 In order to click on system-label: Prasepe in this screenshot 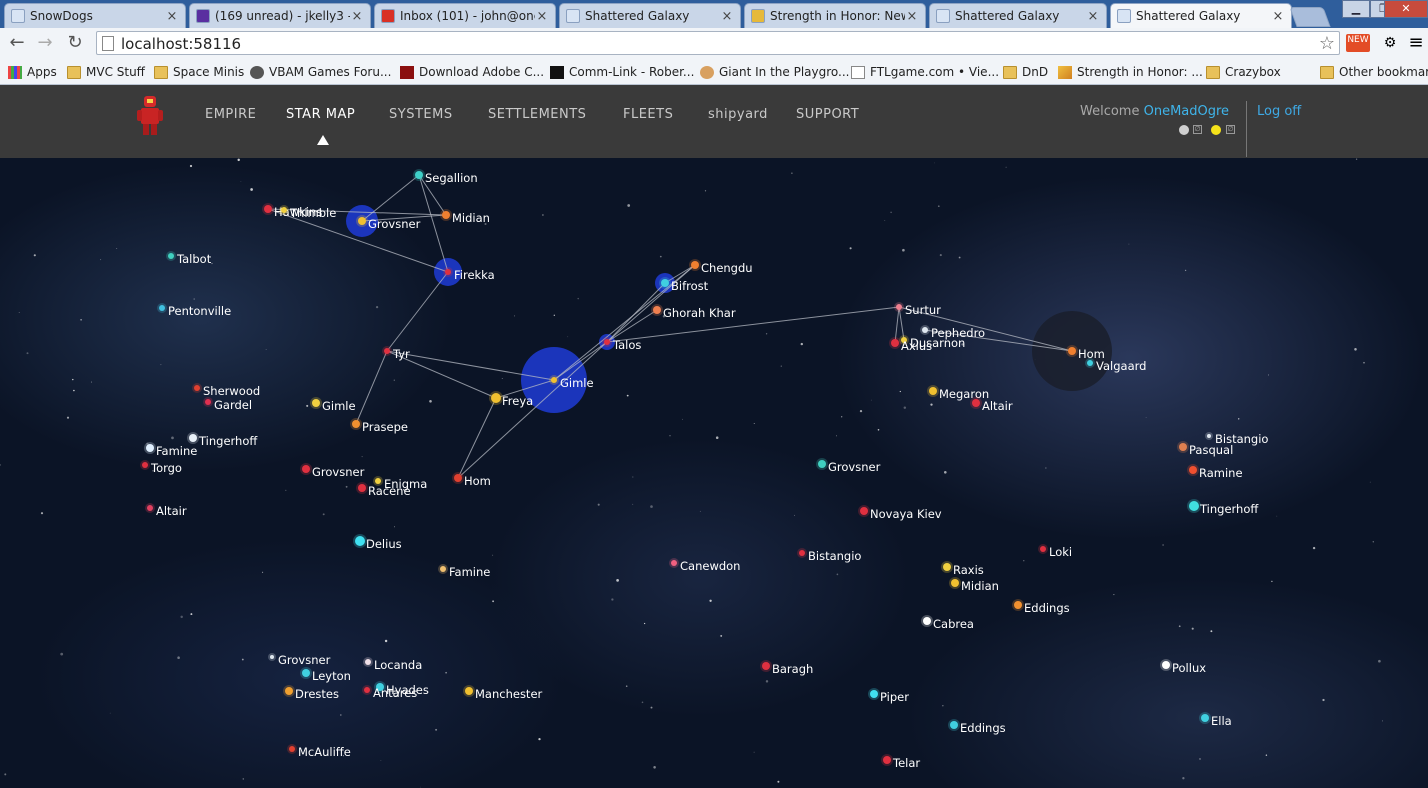, I will do `click(385, 427)`.